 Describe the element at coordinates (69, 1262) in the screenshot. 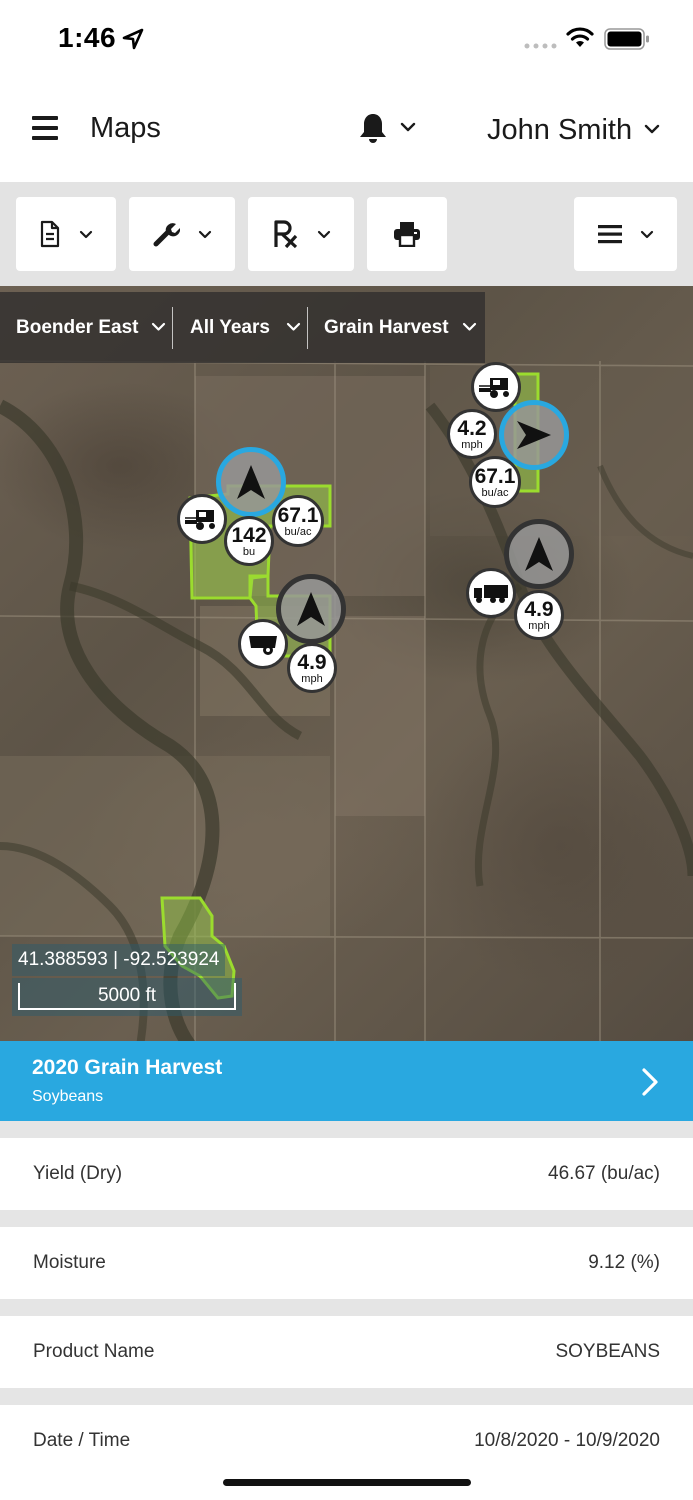

I see `detail-label: Moisture` at that location.